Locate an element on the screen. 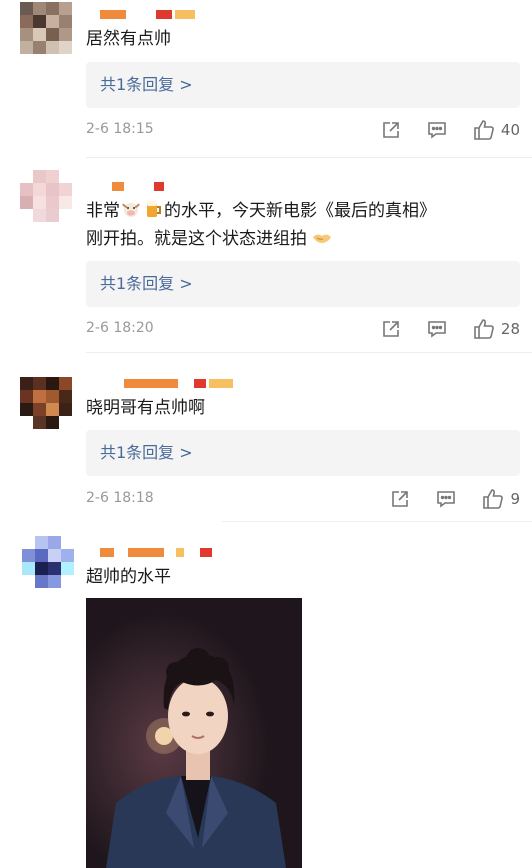 The height and width of the screenshot is (868, 532). comment-text-part: 刚开拍。就是这个状态进组拍 is located at coordinates (196, 239).